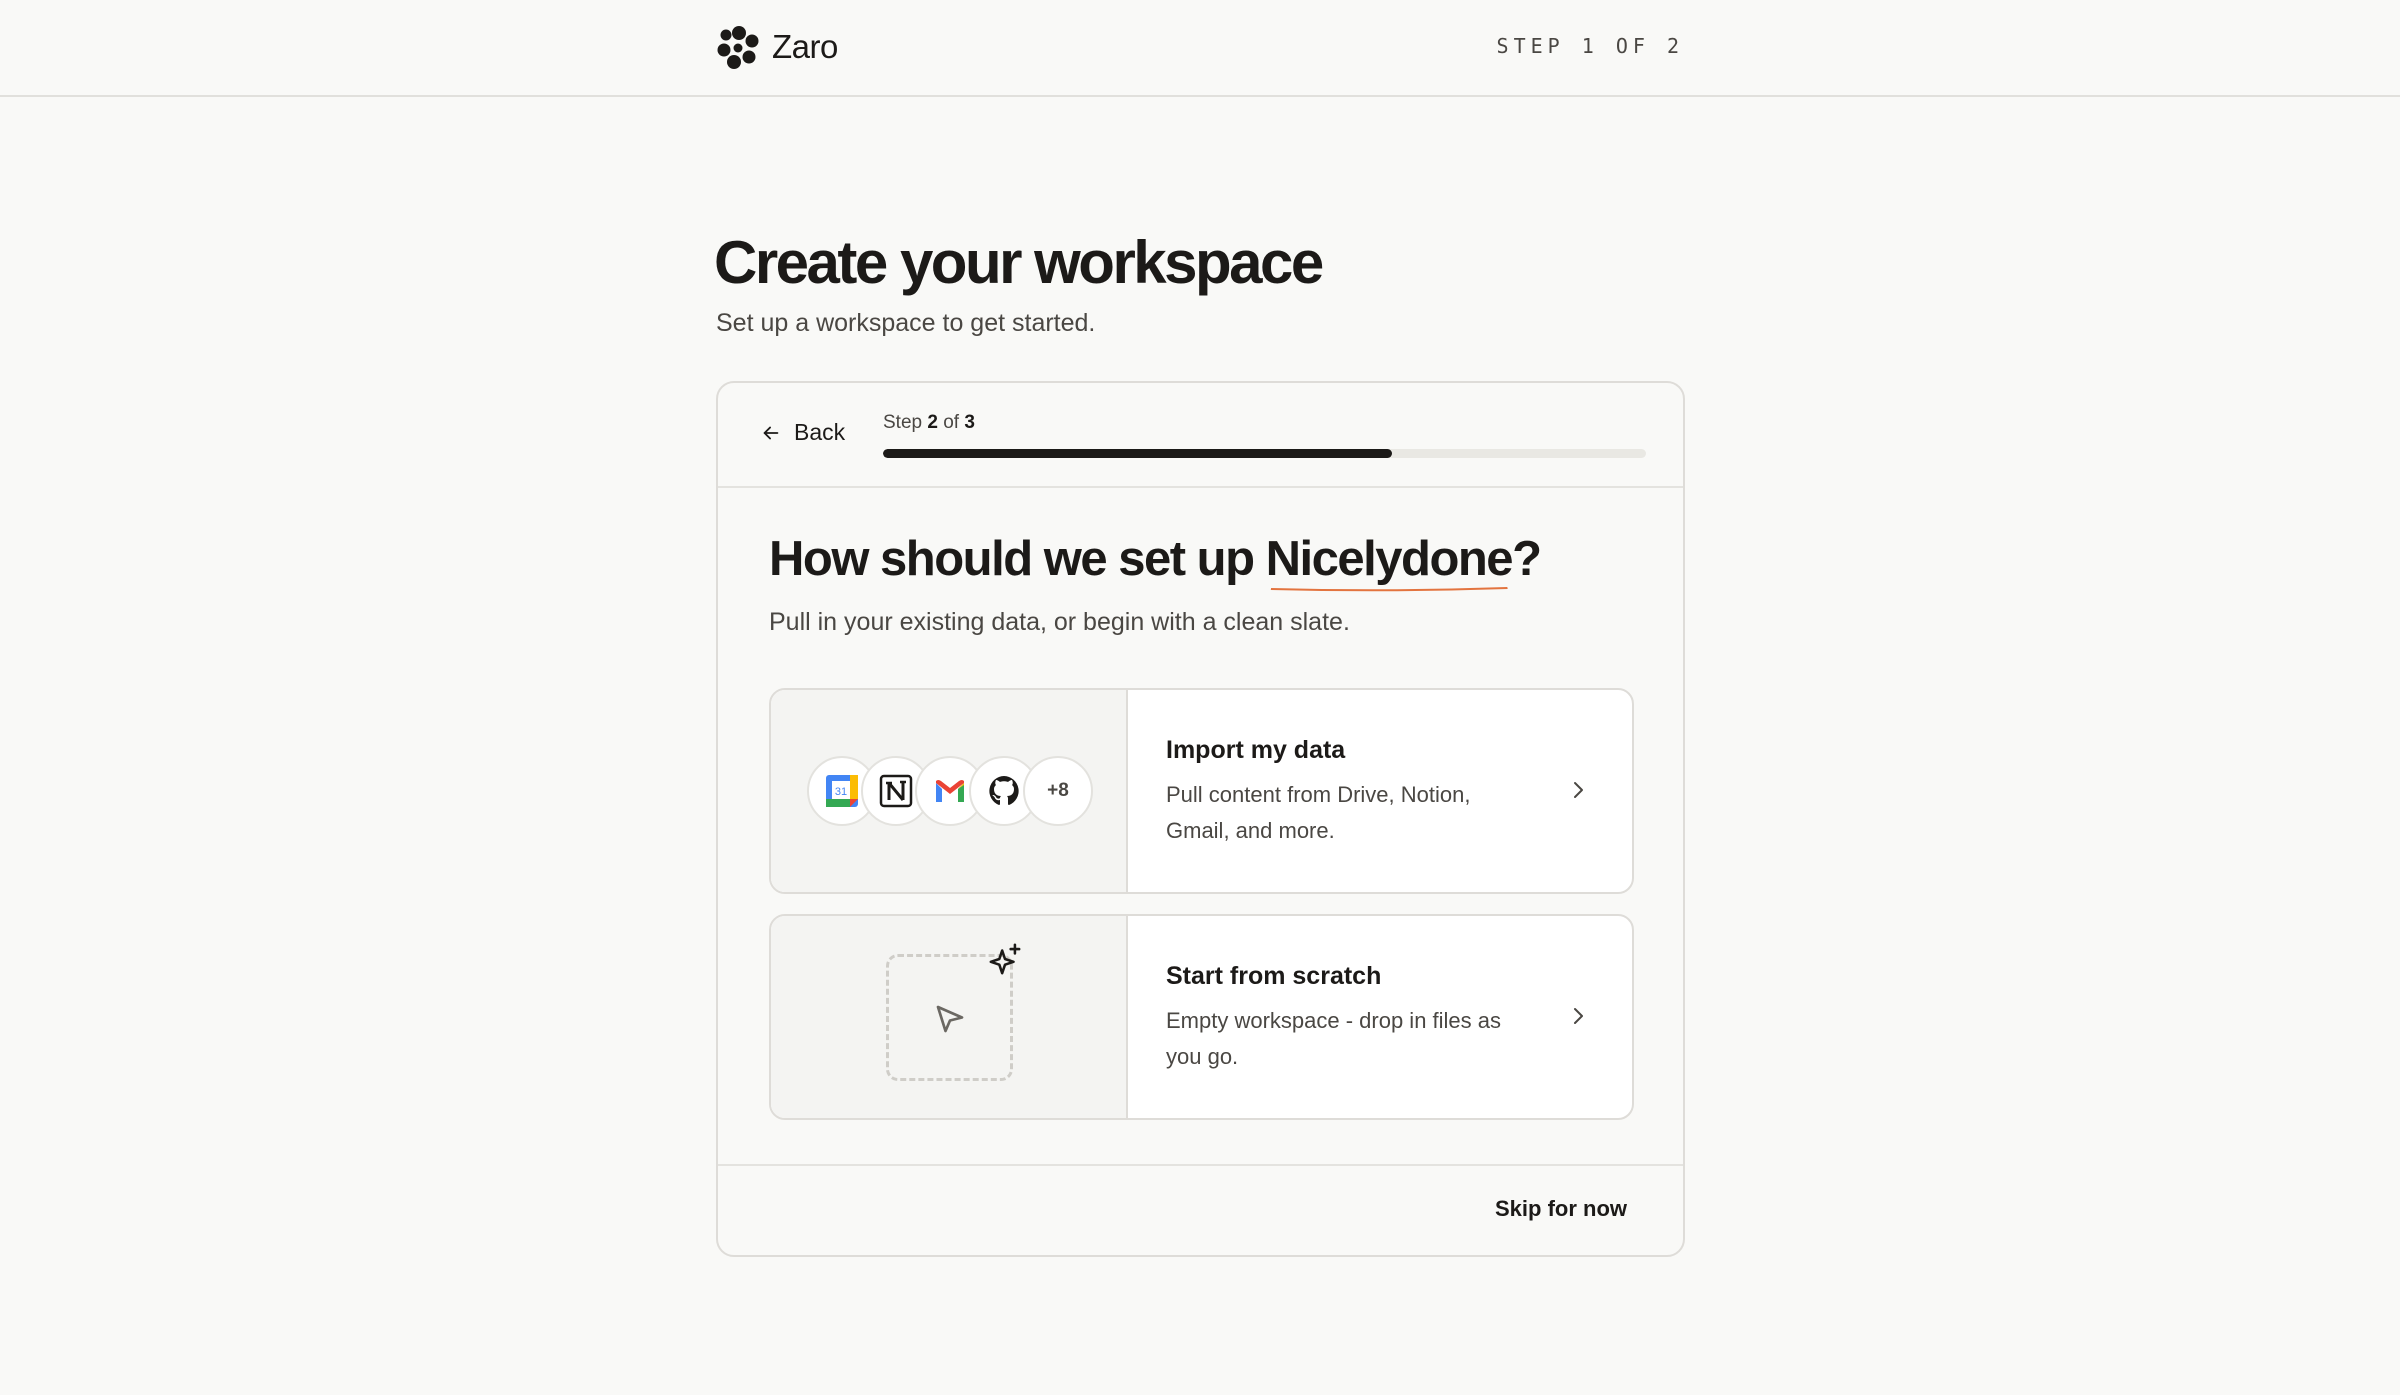 The height and width of the screenshot is (1395, 2400). I want to click on workspace-name: Nicelydone, so click(1389, 562).